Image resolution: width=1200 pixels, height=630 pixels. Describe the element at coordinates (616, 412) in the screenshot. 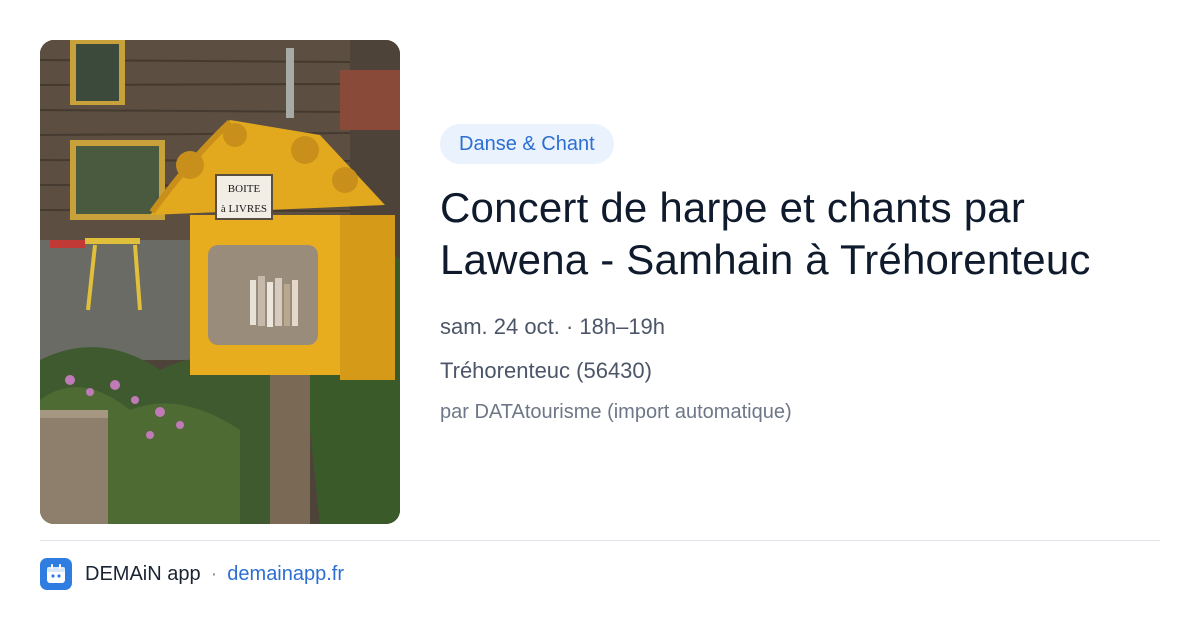

I see `event-source: par DATAtourisme (import automatique)` at that location.